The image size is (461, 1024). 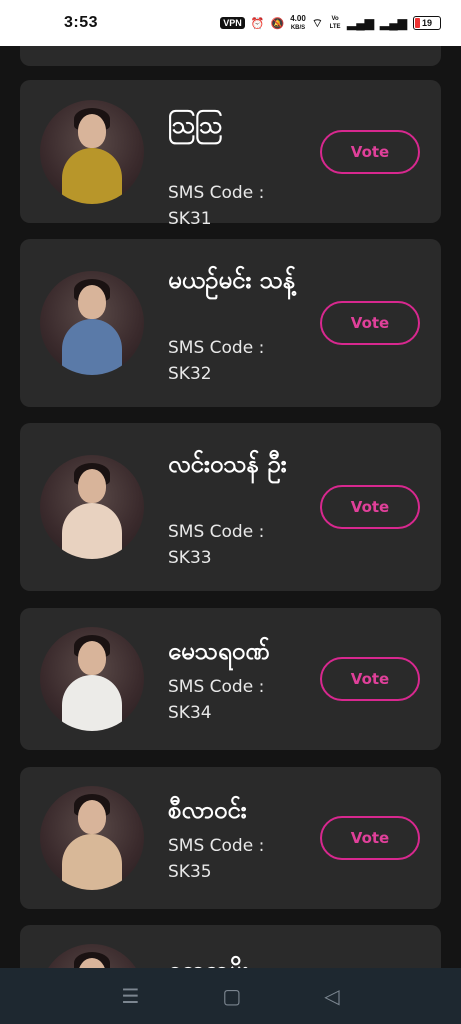 I want to click on contestant-name: စီလာဝင်း, so click(x=207, y=810).